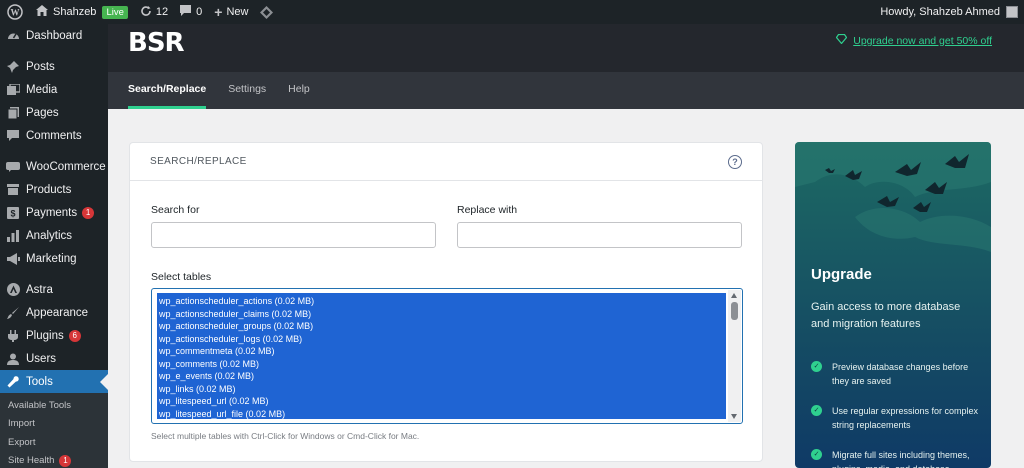 The width and height of the screenshot is (1024, 468). What do you see at coordinates (441, 351) in the screenshot?
I see `table-option: wp_commentmeta (0.02 MB)` at bounding box center [441, 351].